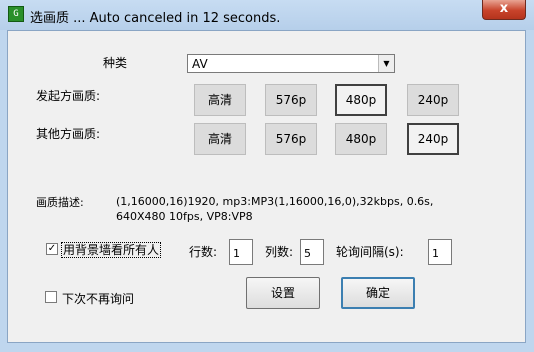  What do you see at coordinates (184, 216) in the screenshot?
I see `description-line-2: 640X480 10fps, VP8:VP8` at bounding box center [184, 216].